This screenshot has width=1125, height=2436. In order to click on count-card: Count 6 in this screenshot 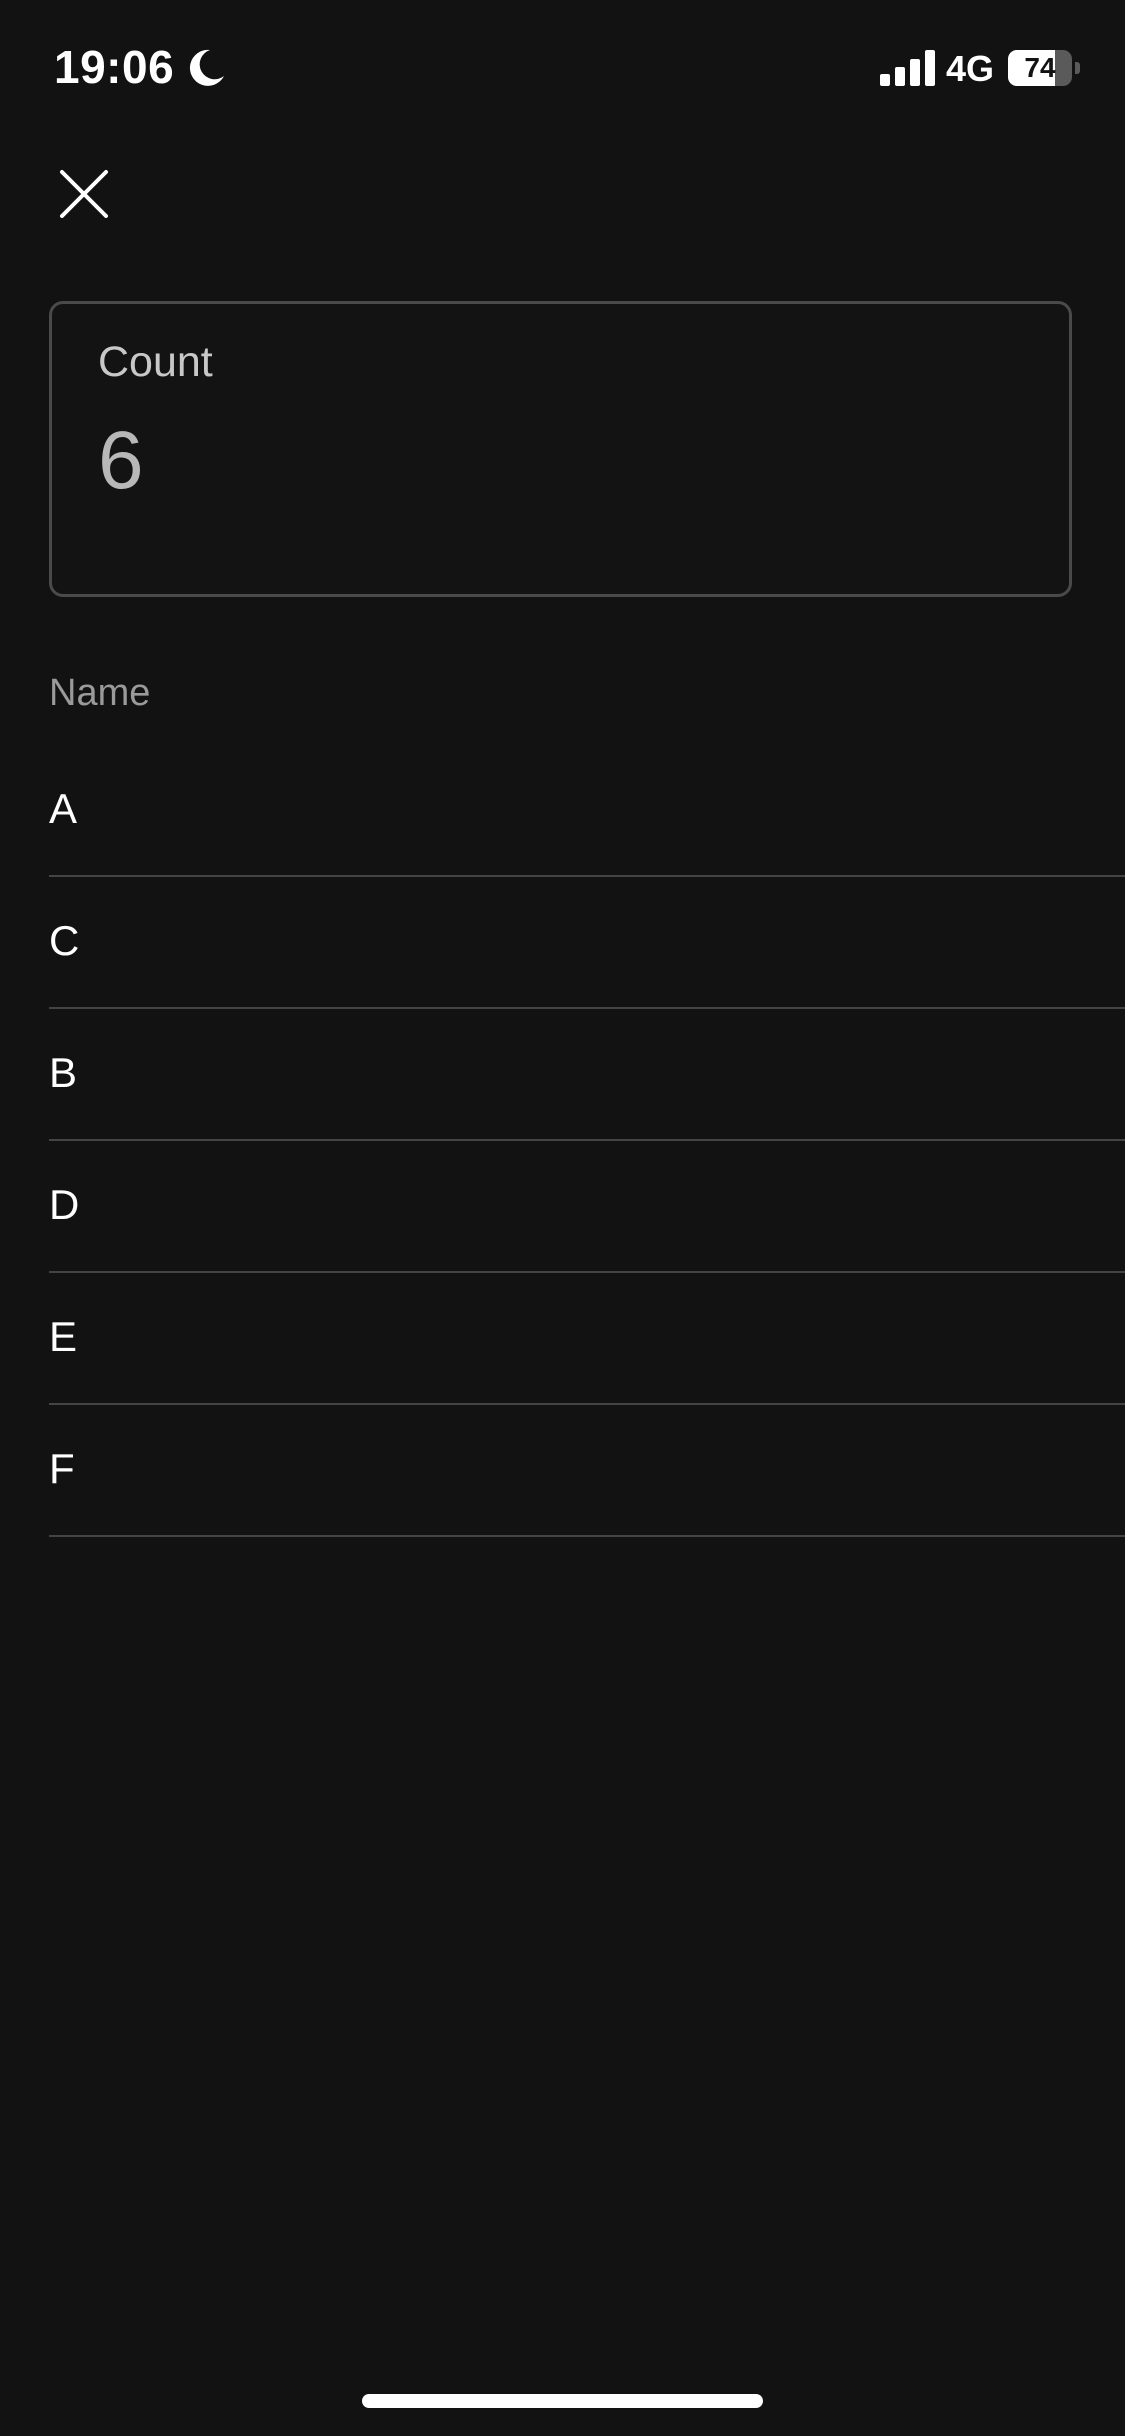, I will do `click(560, 449)`.